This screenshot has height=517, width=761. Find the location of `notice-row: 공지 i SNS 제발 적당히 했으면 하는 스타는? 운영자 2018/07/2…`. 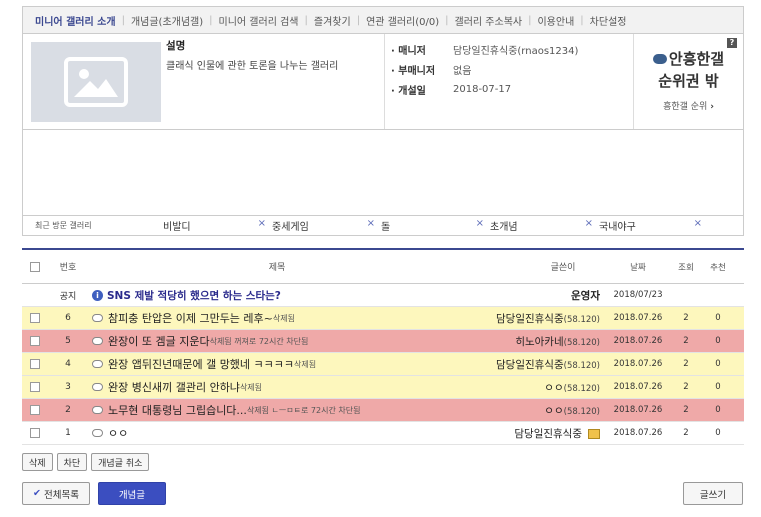

notice-row: 공지 i SNS 제발 적당히 했으면 하는 스타는? 운영자 2018/07/2… is located at coordinates (383, 295).